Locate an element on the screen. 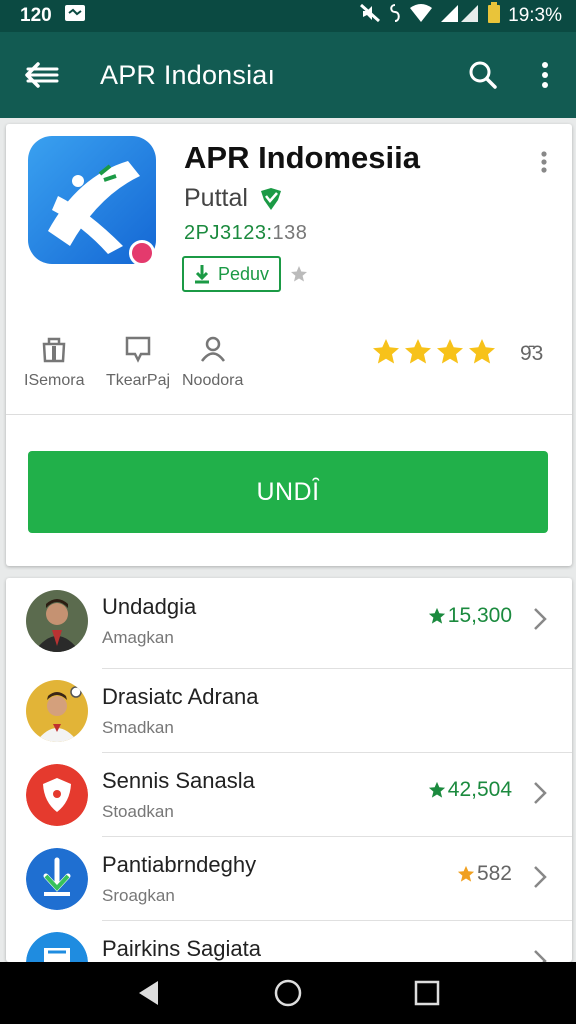 Image resolution: width=576 pixels, height=1024 pixels. product-badge-label: Peduv is located at coordinates (244, 273).